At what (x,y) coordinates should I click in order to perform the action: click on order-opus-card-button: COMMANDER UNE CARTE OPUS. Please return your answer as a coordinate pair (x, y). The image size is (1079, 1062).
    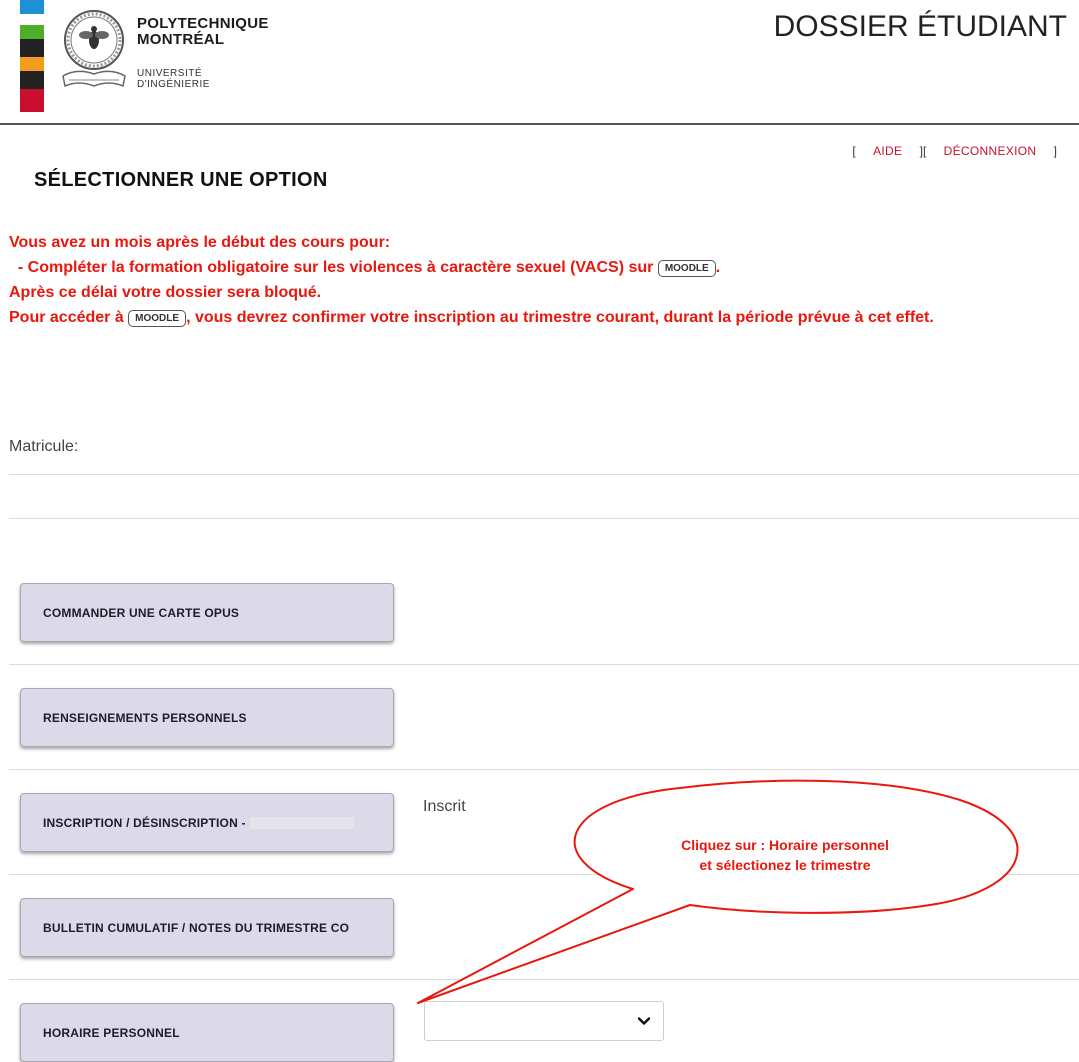
    Looking at the image, I should click on (207, 612).